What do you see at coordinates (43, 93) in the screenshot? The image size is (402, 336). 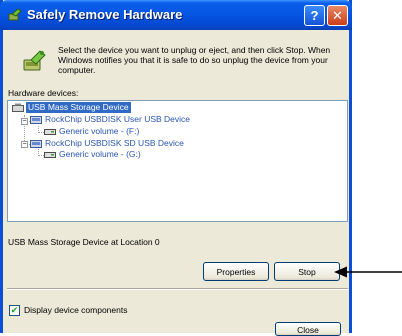 I see `hardware-devices-label: Hardware devices:` at bounding box center [43, 93].